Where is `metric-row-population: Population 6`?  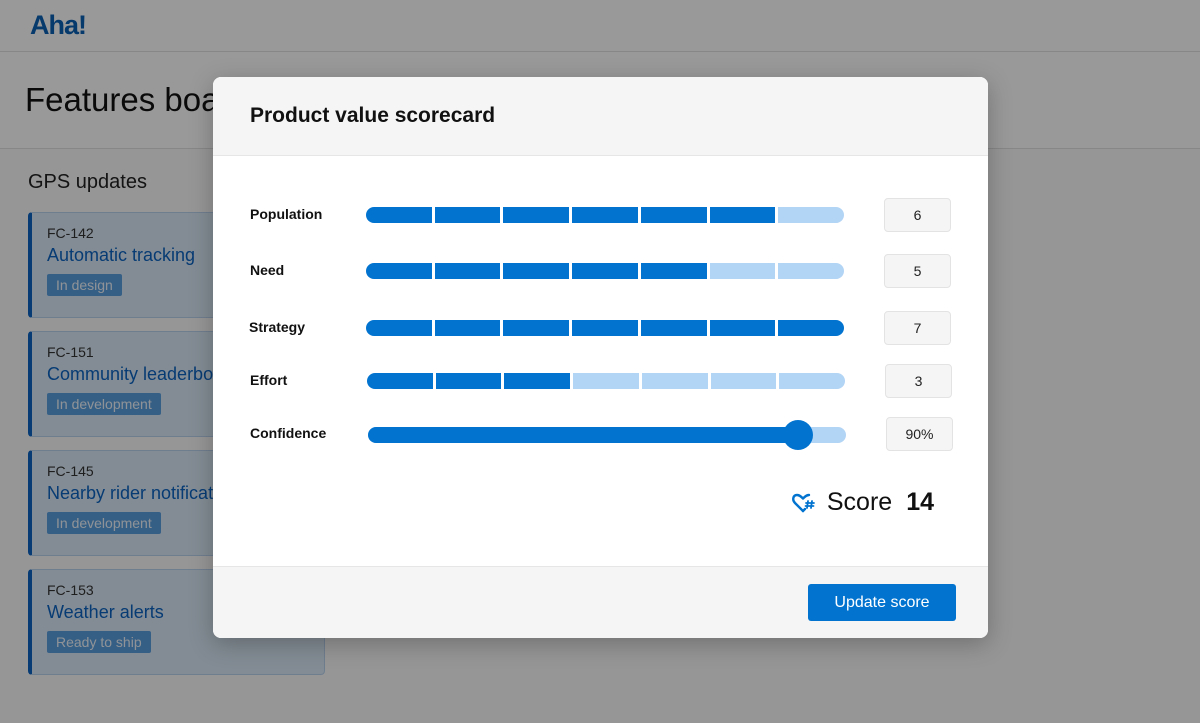
metric-row-population: Population 6 is located at coordinates (600, 215).